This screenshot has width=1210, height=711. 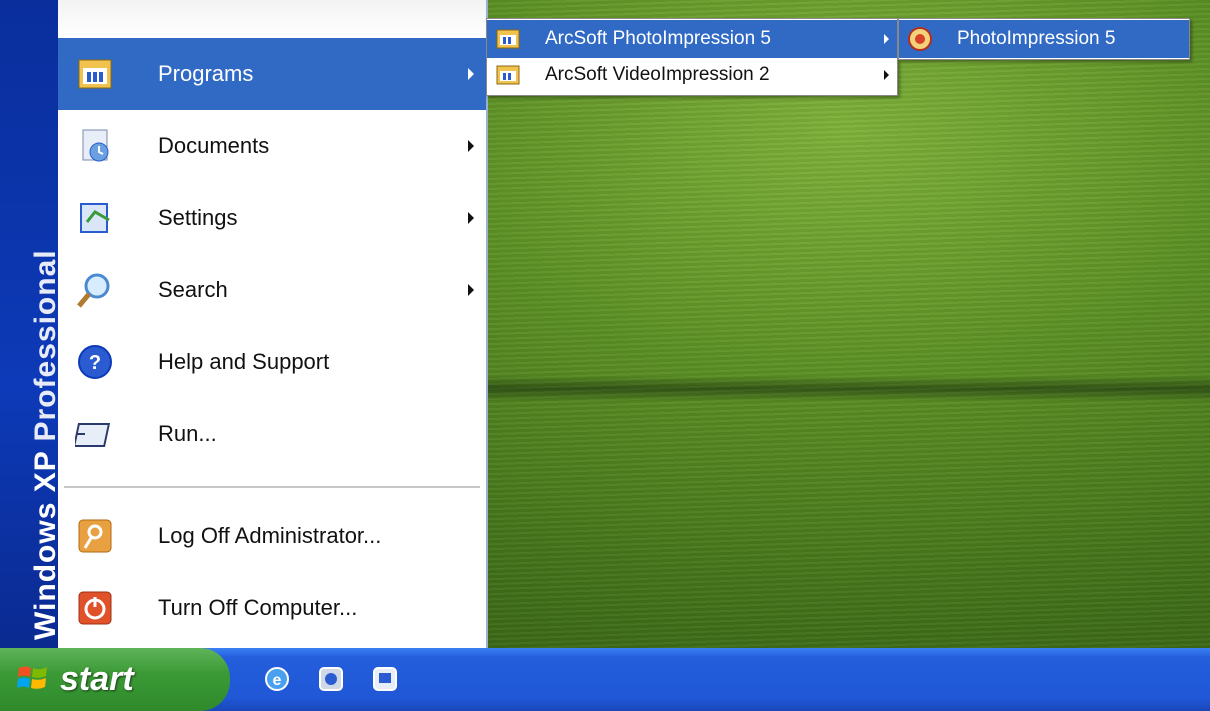 I want to click on menu-item-label: Programs, so click(x=206, y=73).